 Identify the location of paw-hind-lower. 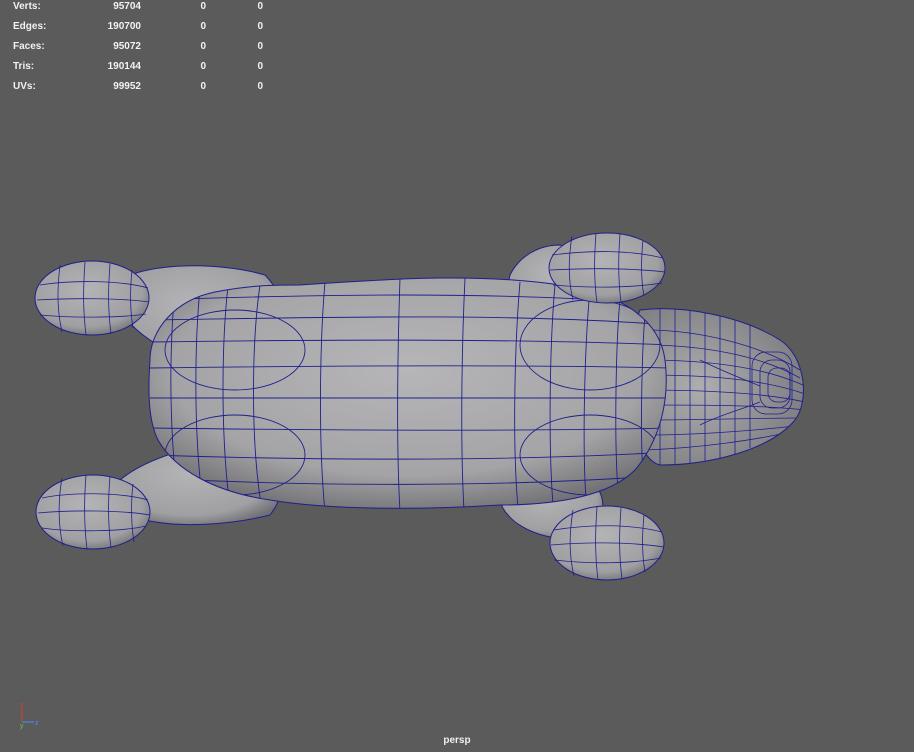
(93, 512).